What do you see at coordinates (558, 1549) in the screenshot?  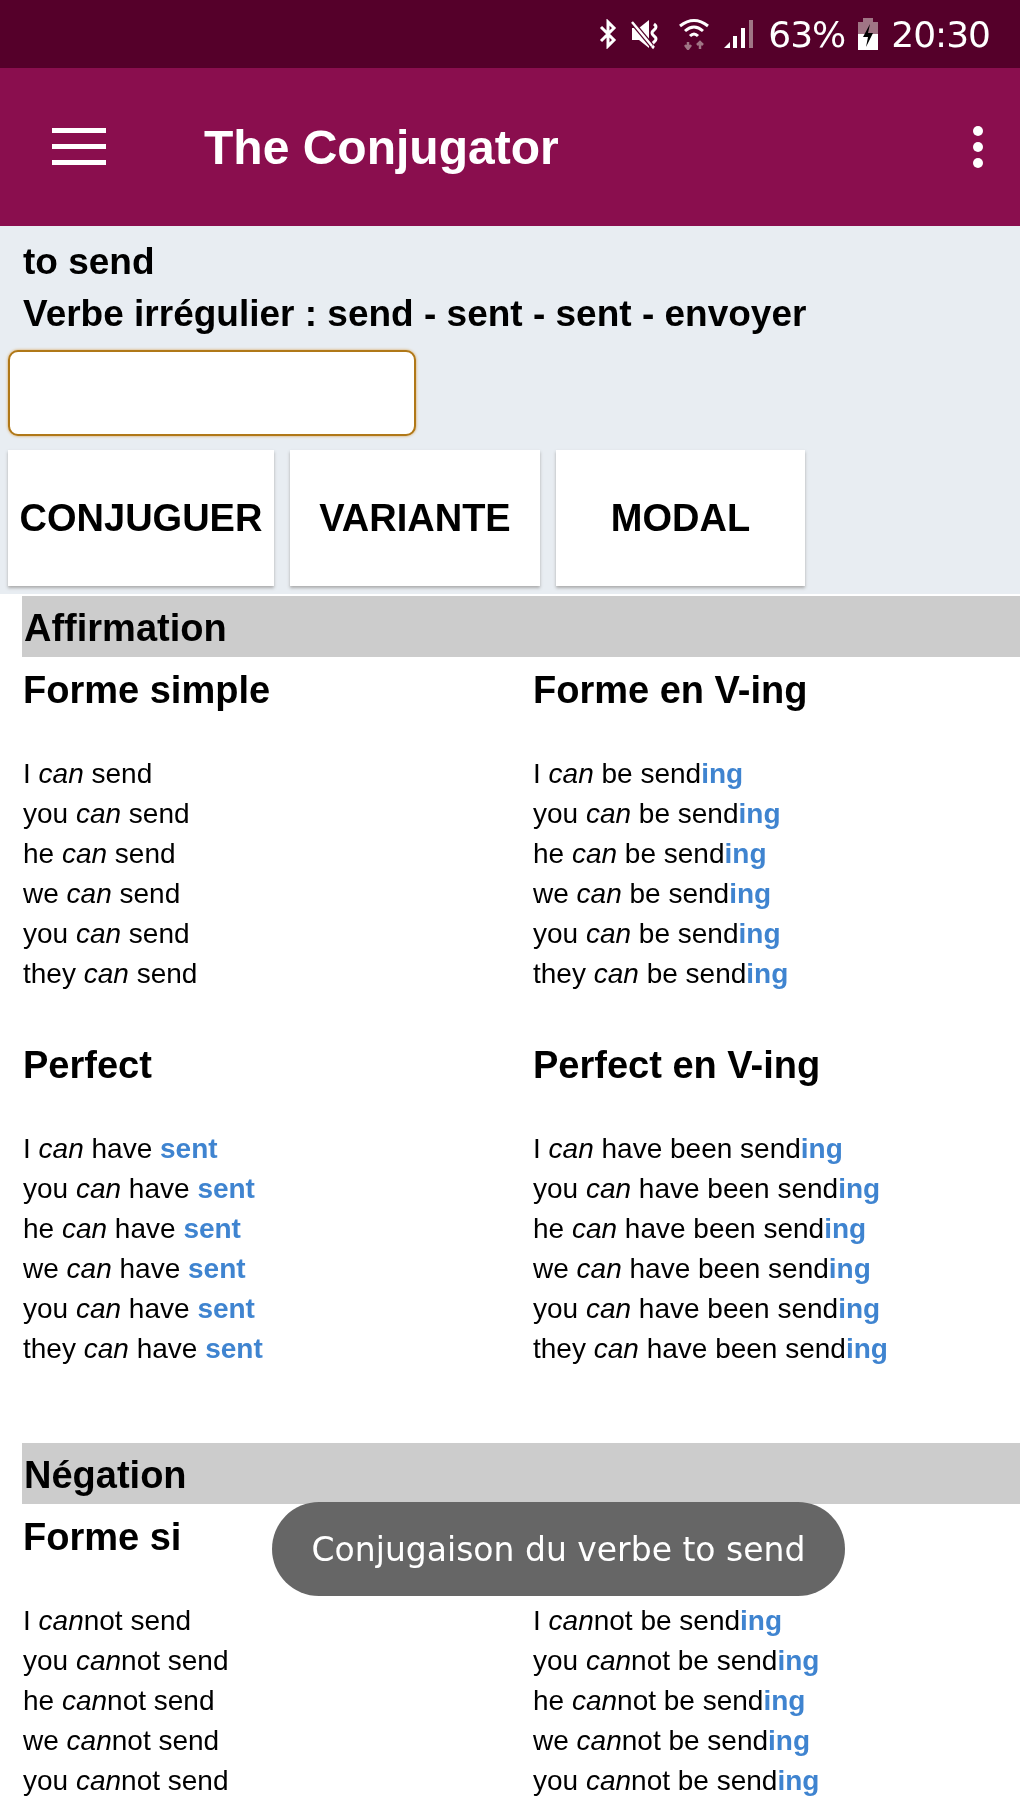 I see `toast-message: Conjugaison du verbe to send` at bounding box center [558, 1549].